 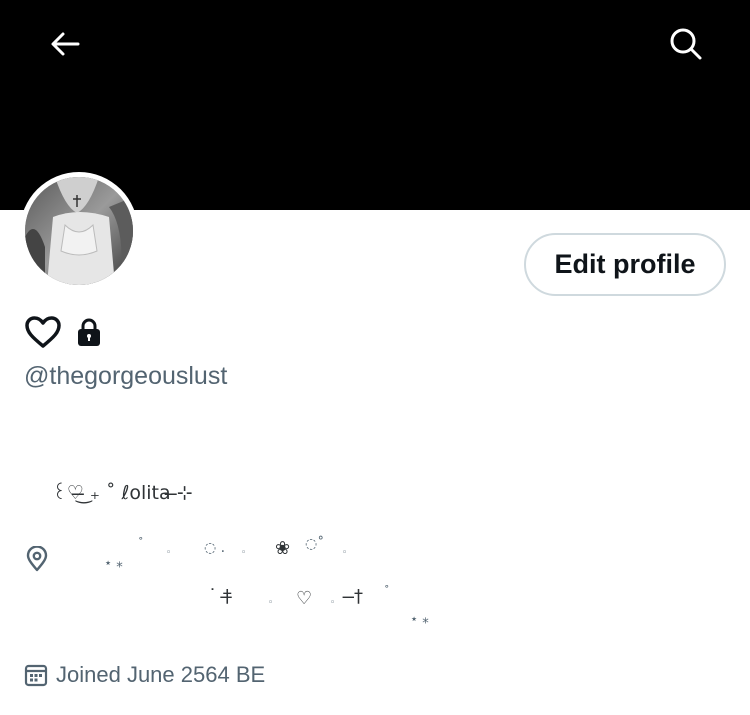 What do you see at coordinates (161, 674) in the screenshot?
I see `joined-date-text: Joined June 2564 BE` at bounding box center [161, 674].